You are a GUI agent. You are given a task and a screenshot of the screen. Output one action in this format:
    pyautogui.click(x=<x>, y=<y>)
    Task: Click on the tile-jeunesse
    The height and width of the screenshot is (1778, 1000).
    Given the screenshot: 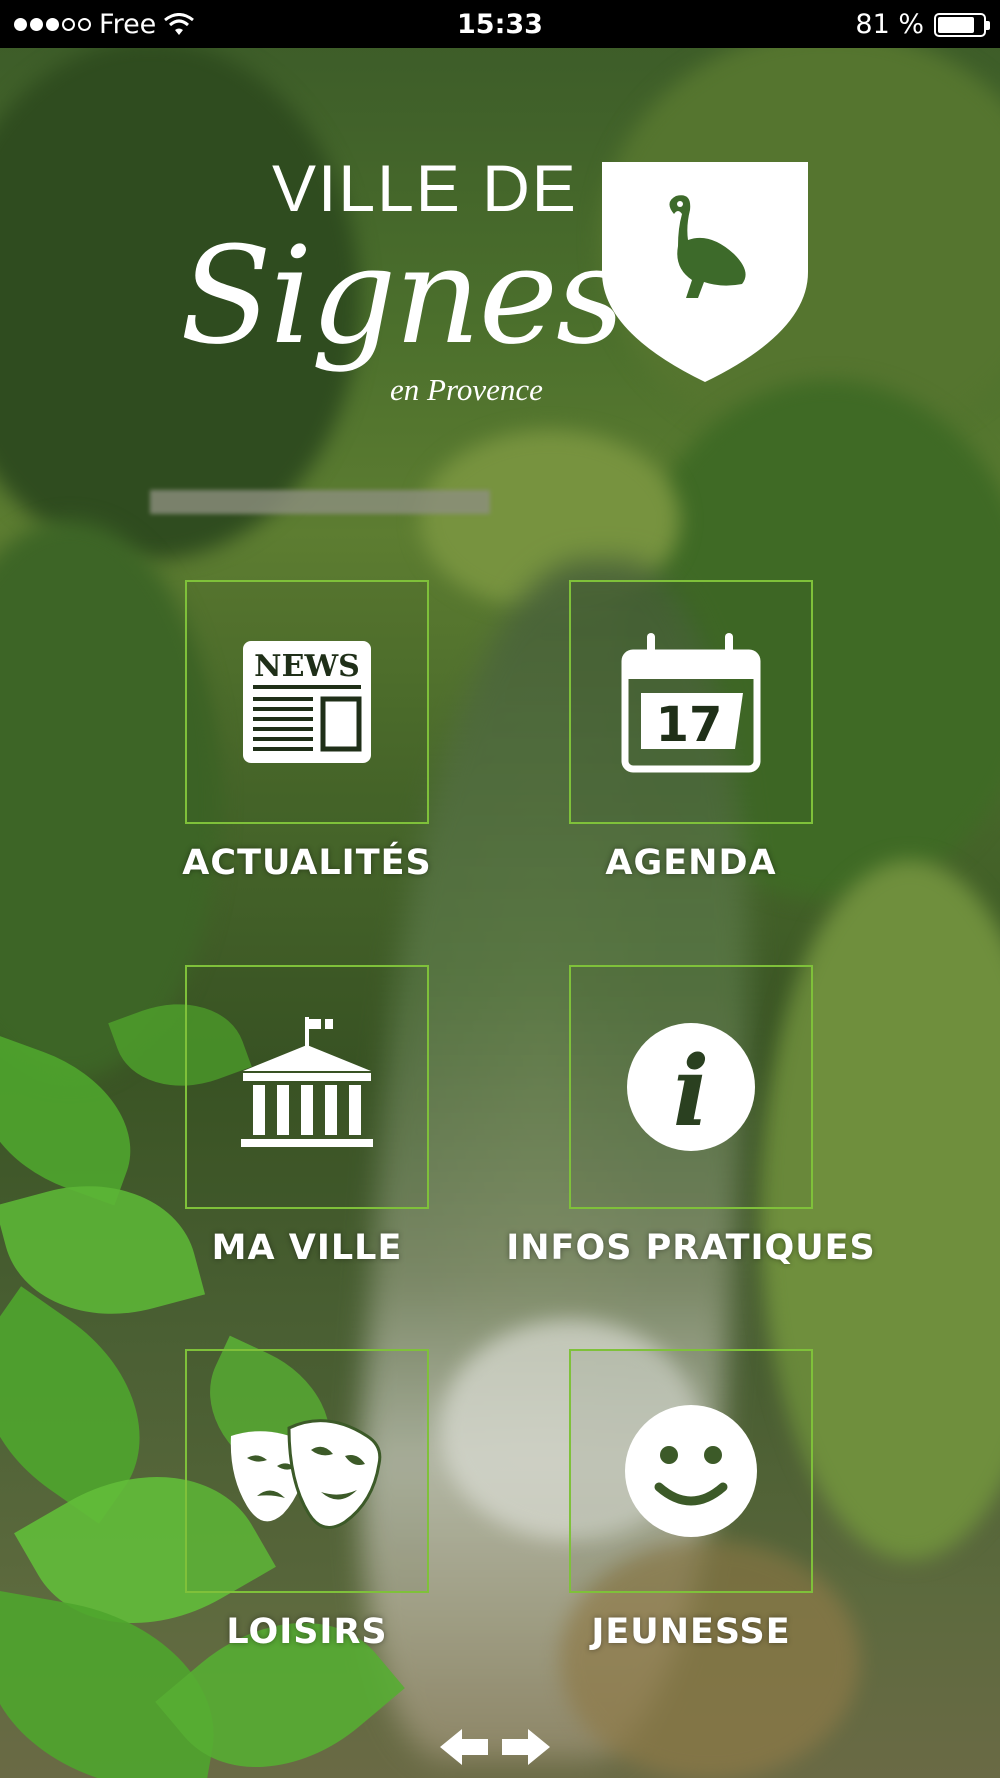 What is the action you would take?
    pyautogui.click(x=691, y=1471)
    